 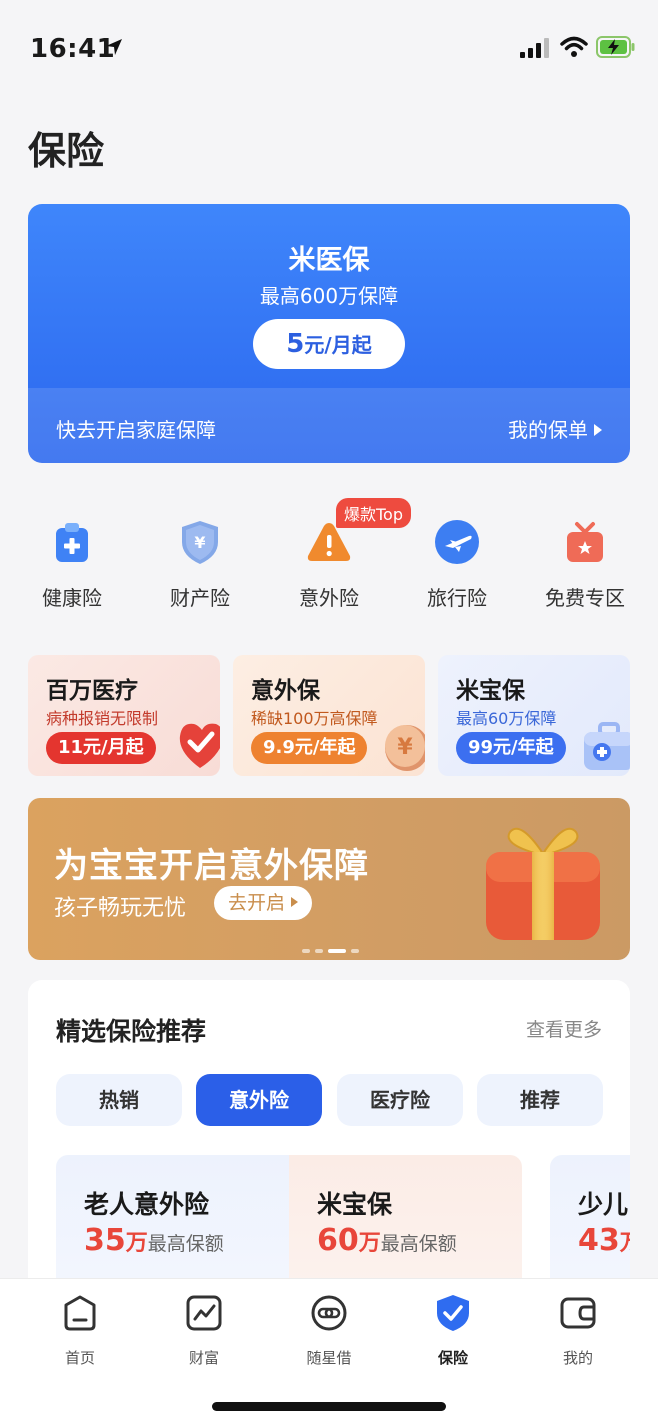 What do you see at coordinates (329, 564) in the screenshot?
I see `category-accident: 意外险` at bounding box center [329, 564].